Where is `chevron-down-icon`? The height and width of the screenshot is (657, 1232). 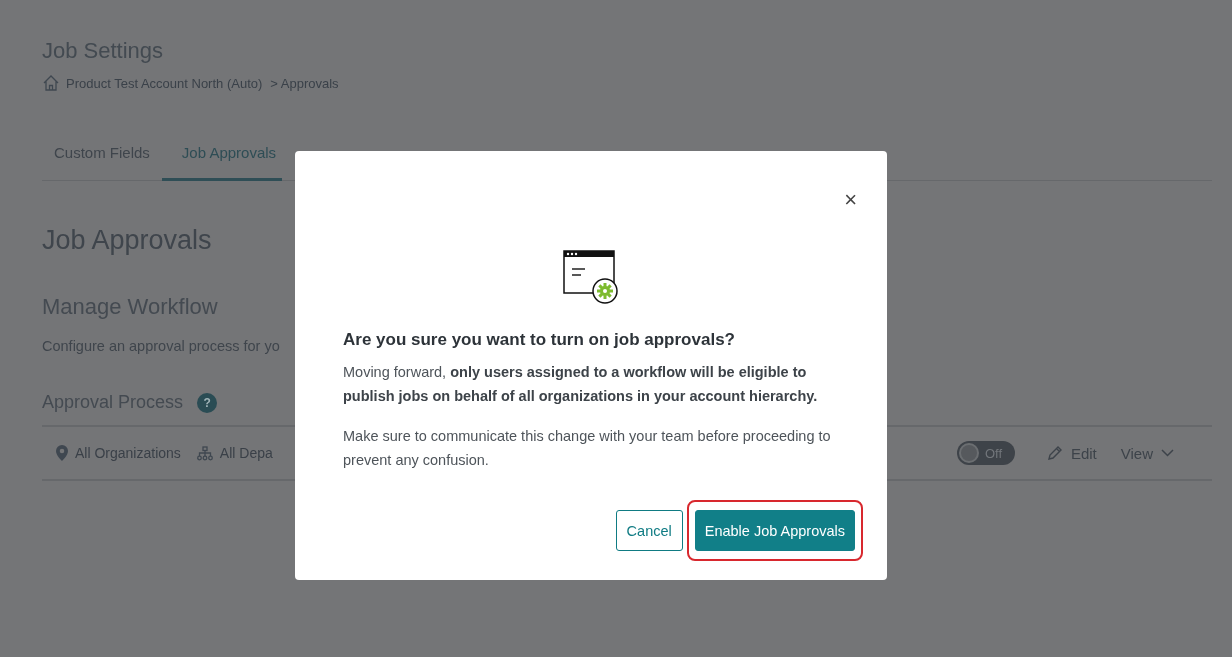
chevron-down-icon is located at coordinates (1167, 453).